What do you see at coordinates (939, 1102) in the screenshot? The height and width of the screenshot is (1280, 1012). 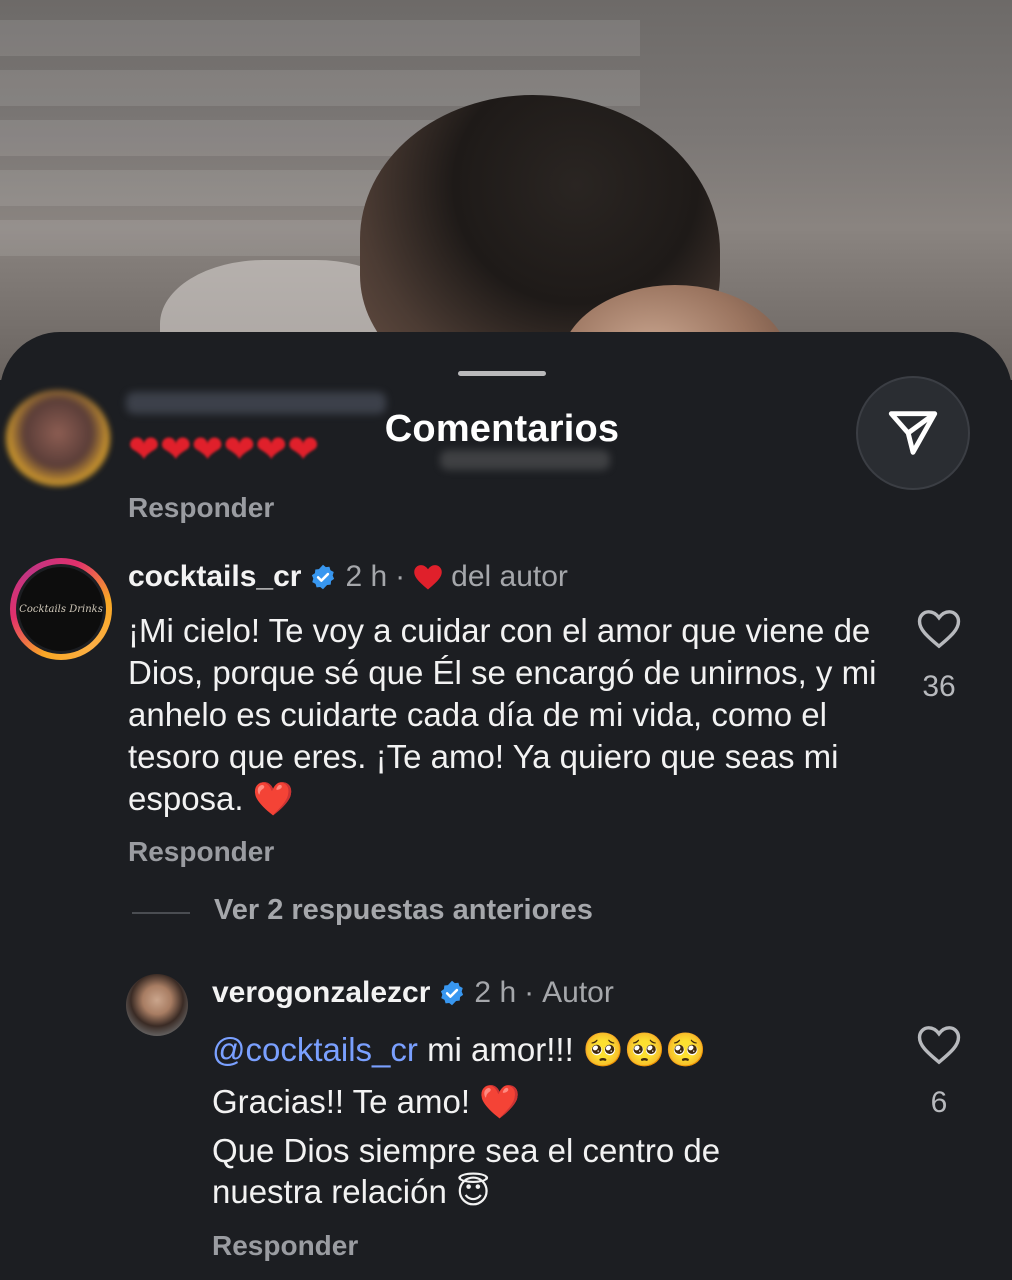 I see `reply-like-count: 6` at bounding box center [939, 1102].